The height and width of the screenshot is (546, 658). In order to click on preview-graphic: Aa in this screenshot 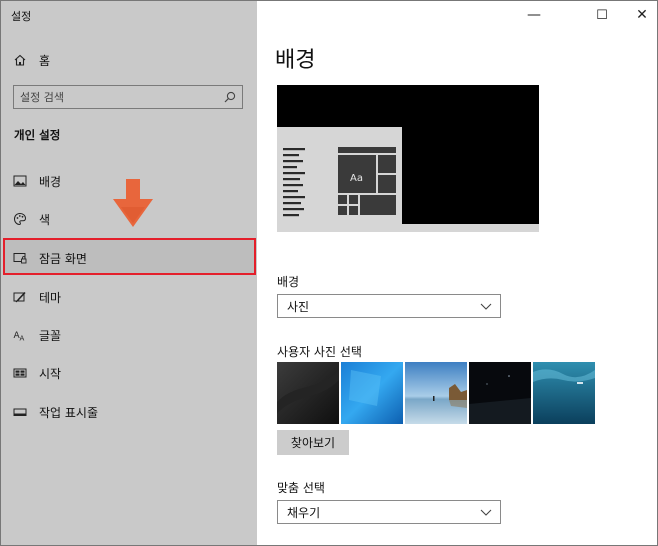, I will do `click(408, 158)`.